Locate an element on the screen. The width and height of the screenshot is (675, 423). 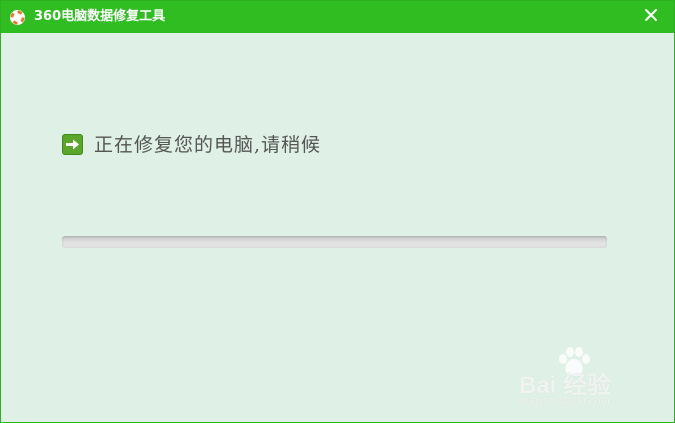
progress-bar is located at coordinates (334, 242).